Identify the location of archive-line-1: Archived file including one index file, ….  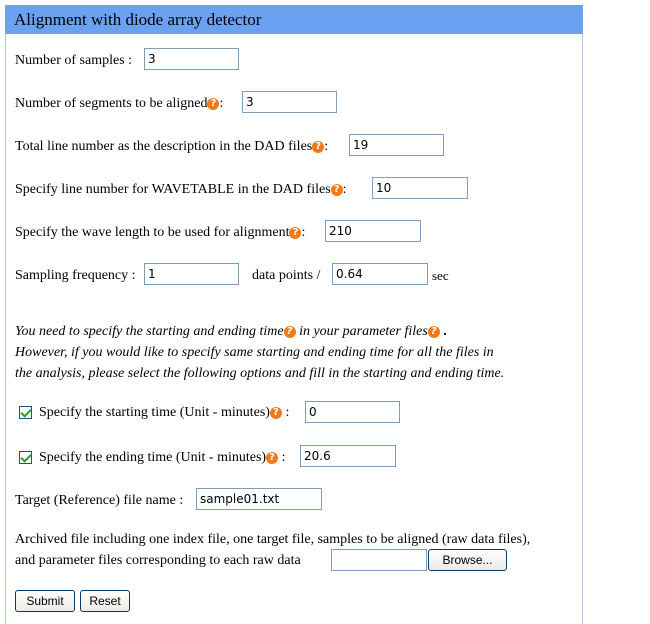
(273, 539).